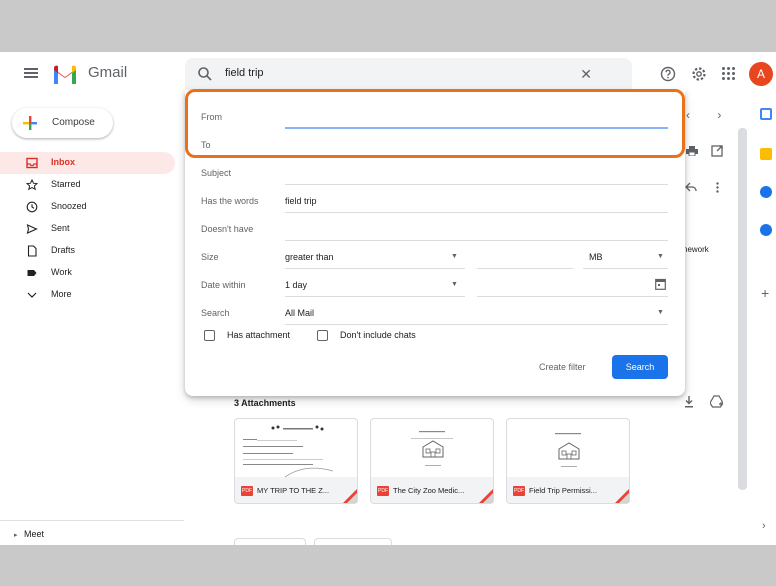 The width and height of the screenshot is (776, 586). Describe the element at coordinates (435, 174) in the screenshot. I see `subject-row: Subject` at that location.